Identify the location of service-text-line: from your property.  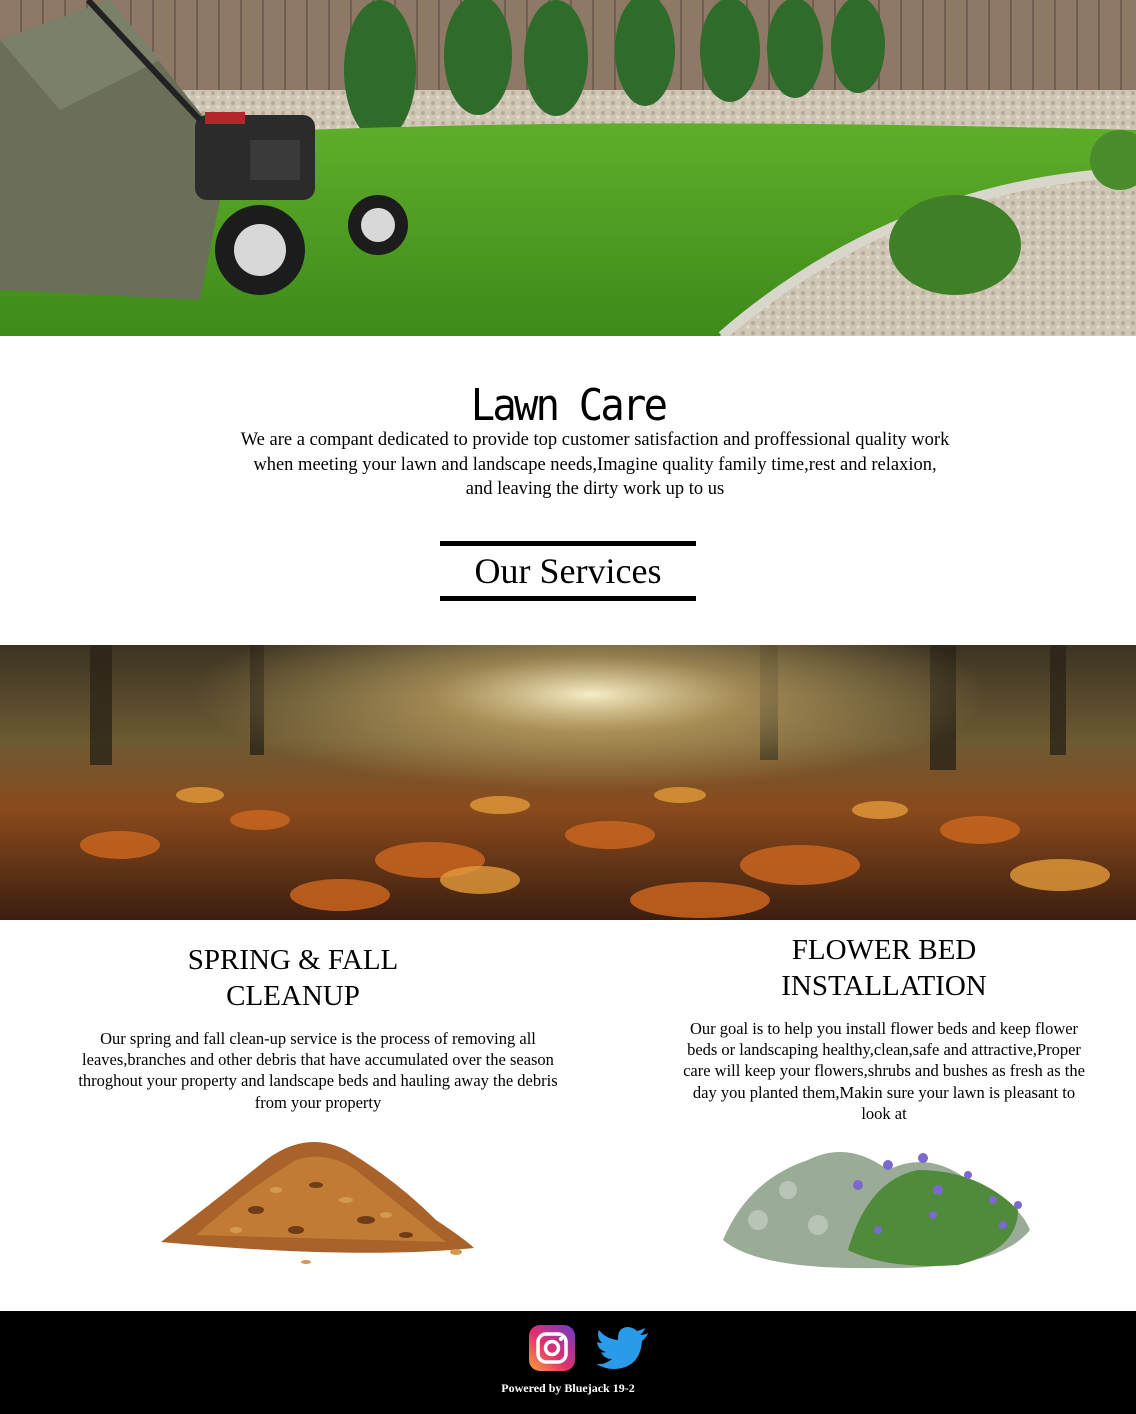
(318, 1102).